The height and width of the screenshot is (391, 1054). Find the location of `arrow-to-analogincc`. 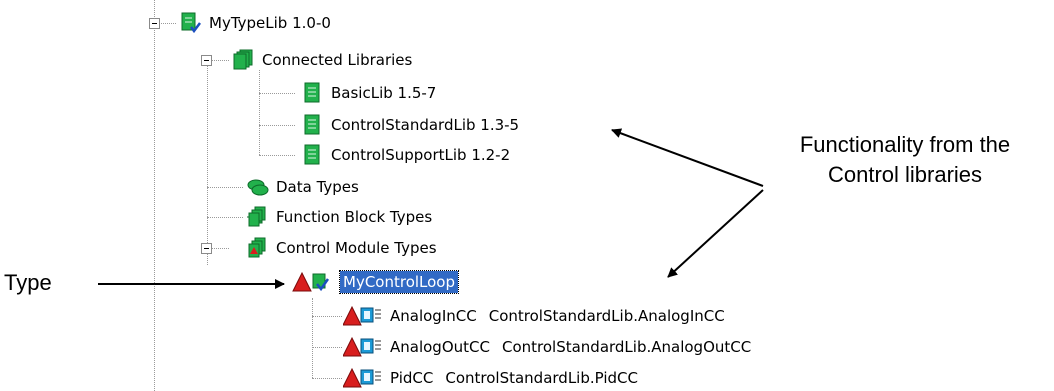

arrow-to-analogincc is located at coordinates (715, 233).